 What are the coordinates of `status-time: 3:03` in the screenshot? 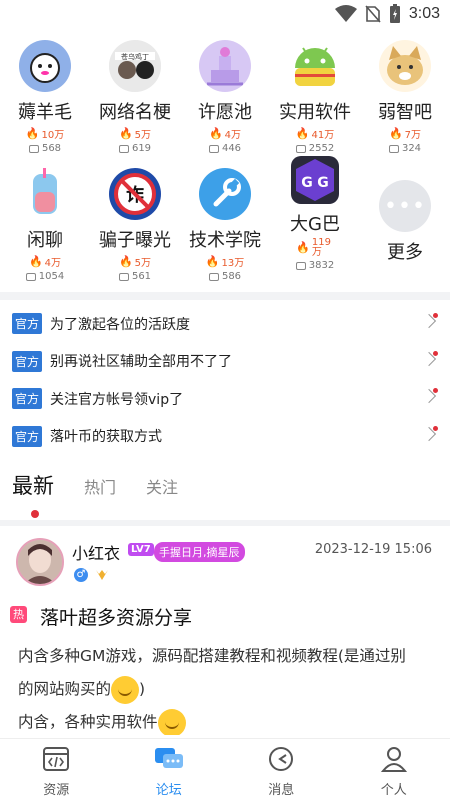 It's located at (424, 13).